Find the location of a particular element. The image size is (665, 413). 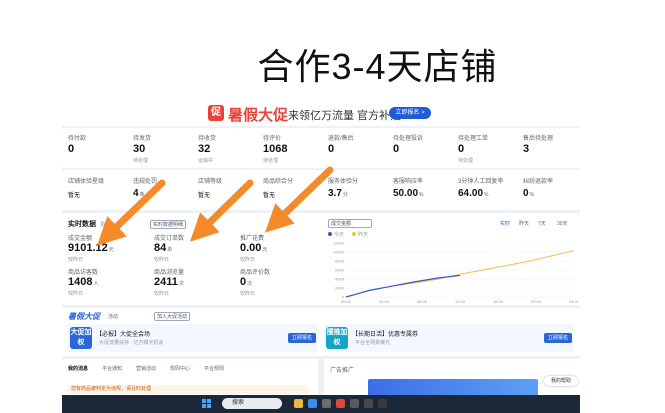

file-explorer-icon is located at coordinates (298, 403).